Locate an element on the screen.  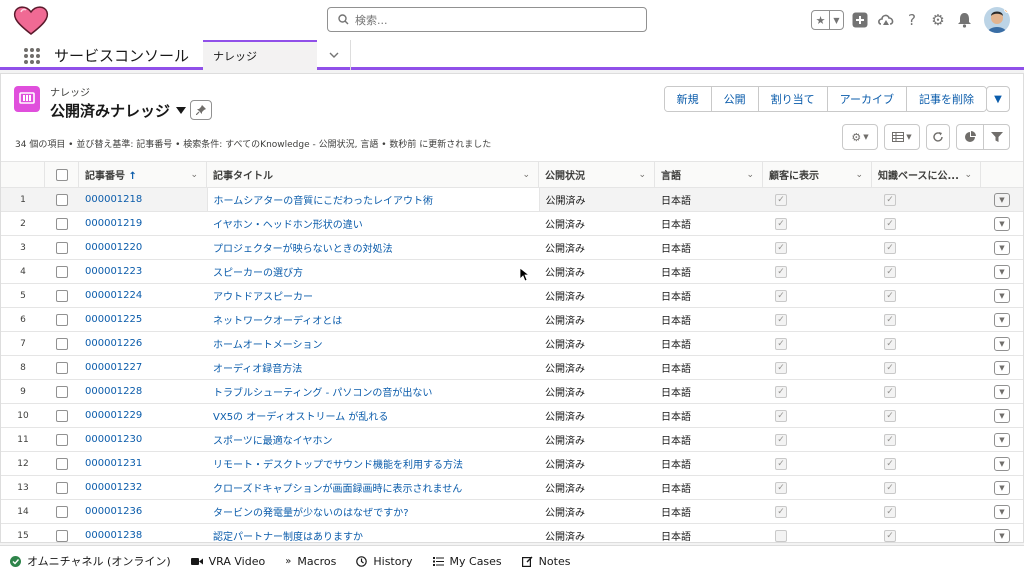
article-number-link: 000001236 is located at coordinates (113, 511).